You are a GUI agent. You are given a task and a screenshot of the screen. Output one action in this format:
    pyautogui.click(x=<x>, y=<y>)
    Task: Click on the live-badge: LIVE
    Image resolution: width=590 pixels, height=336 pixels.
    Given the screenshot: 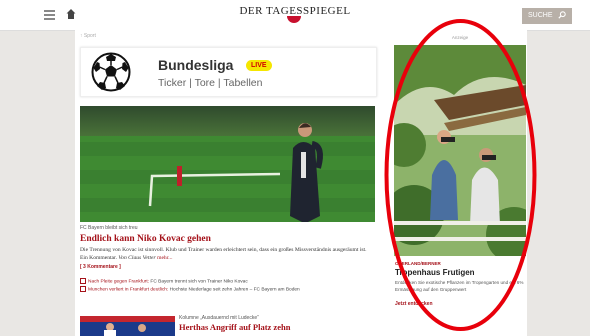 What is the action you would take?
    pyautogui.click(x=259, y=65)
    